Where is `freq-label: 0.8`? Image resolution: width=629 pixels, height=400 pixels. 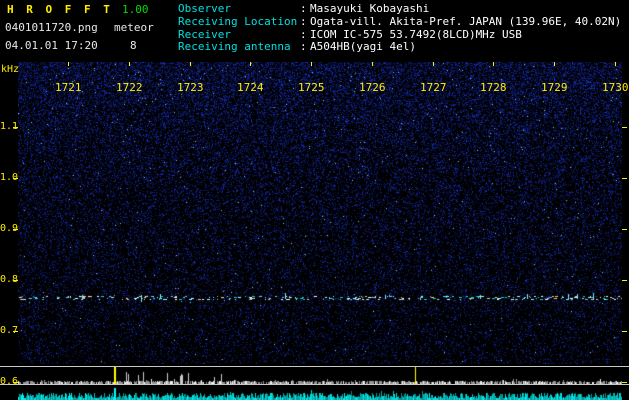
freq-label: 0.8 is located at coordinates (9, 279).